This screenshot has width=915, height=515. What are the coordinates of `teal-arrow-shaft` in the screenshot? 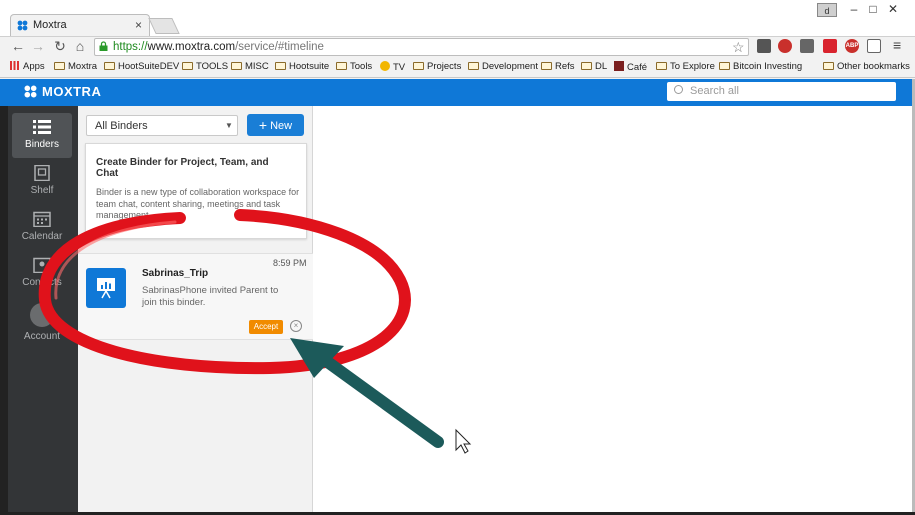 It's located at (378, 398).